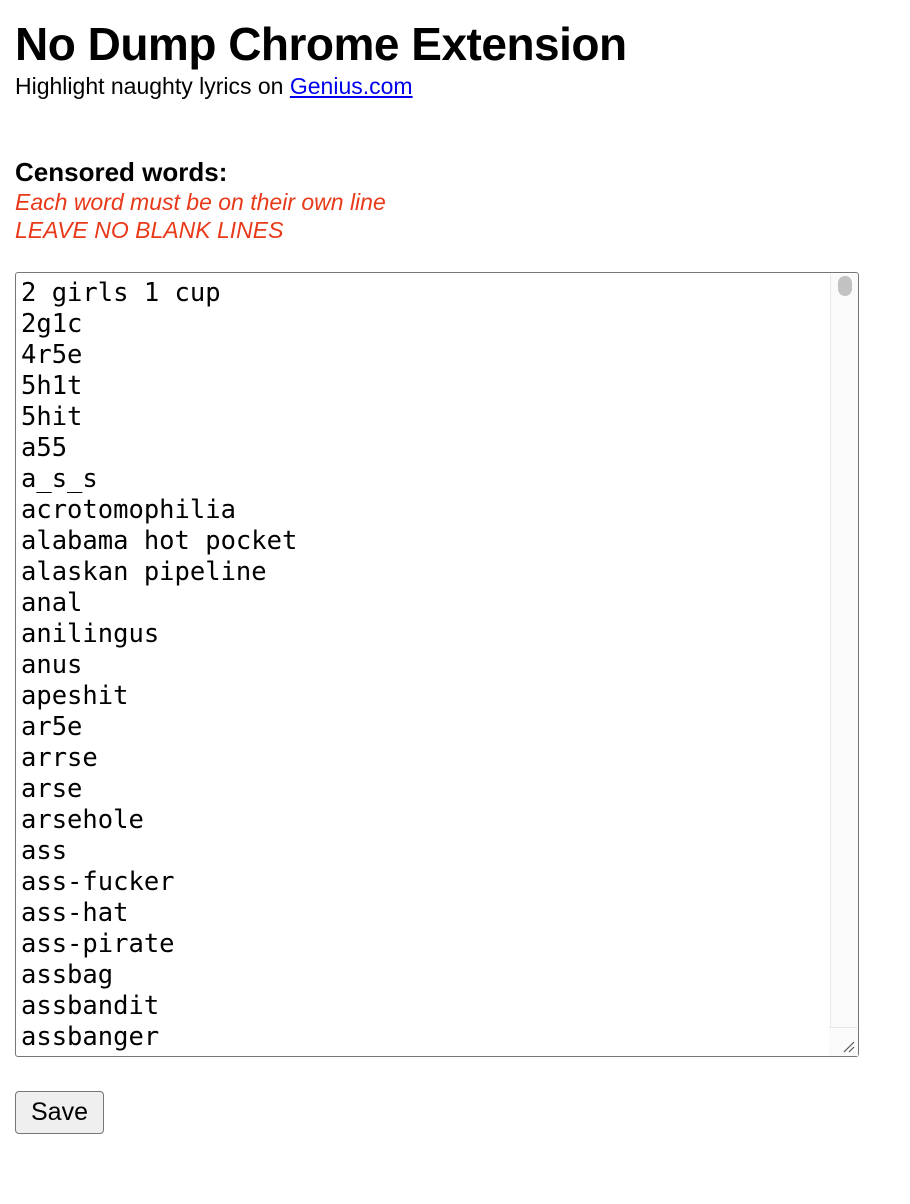  Describe the element at coordinates (152, 86) in the screenshot. I see `subtitle-text: Highlight naughty lyrics on` at that location.